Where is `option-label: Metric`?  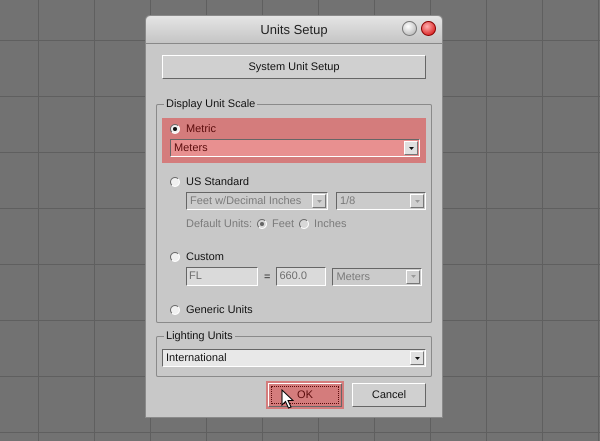 option-label: Metric is located at coordinates (201, 129).